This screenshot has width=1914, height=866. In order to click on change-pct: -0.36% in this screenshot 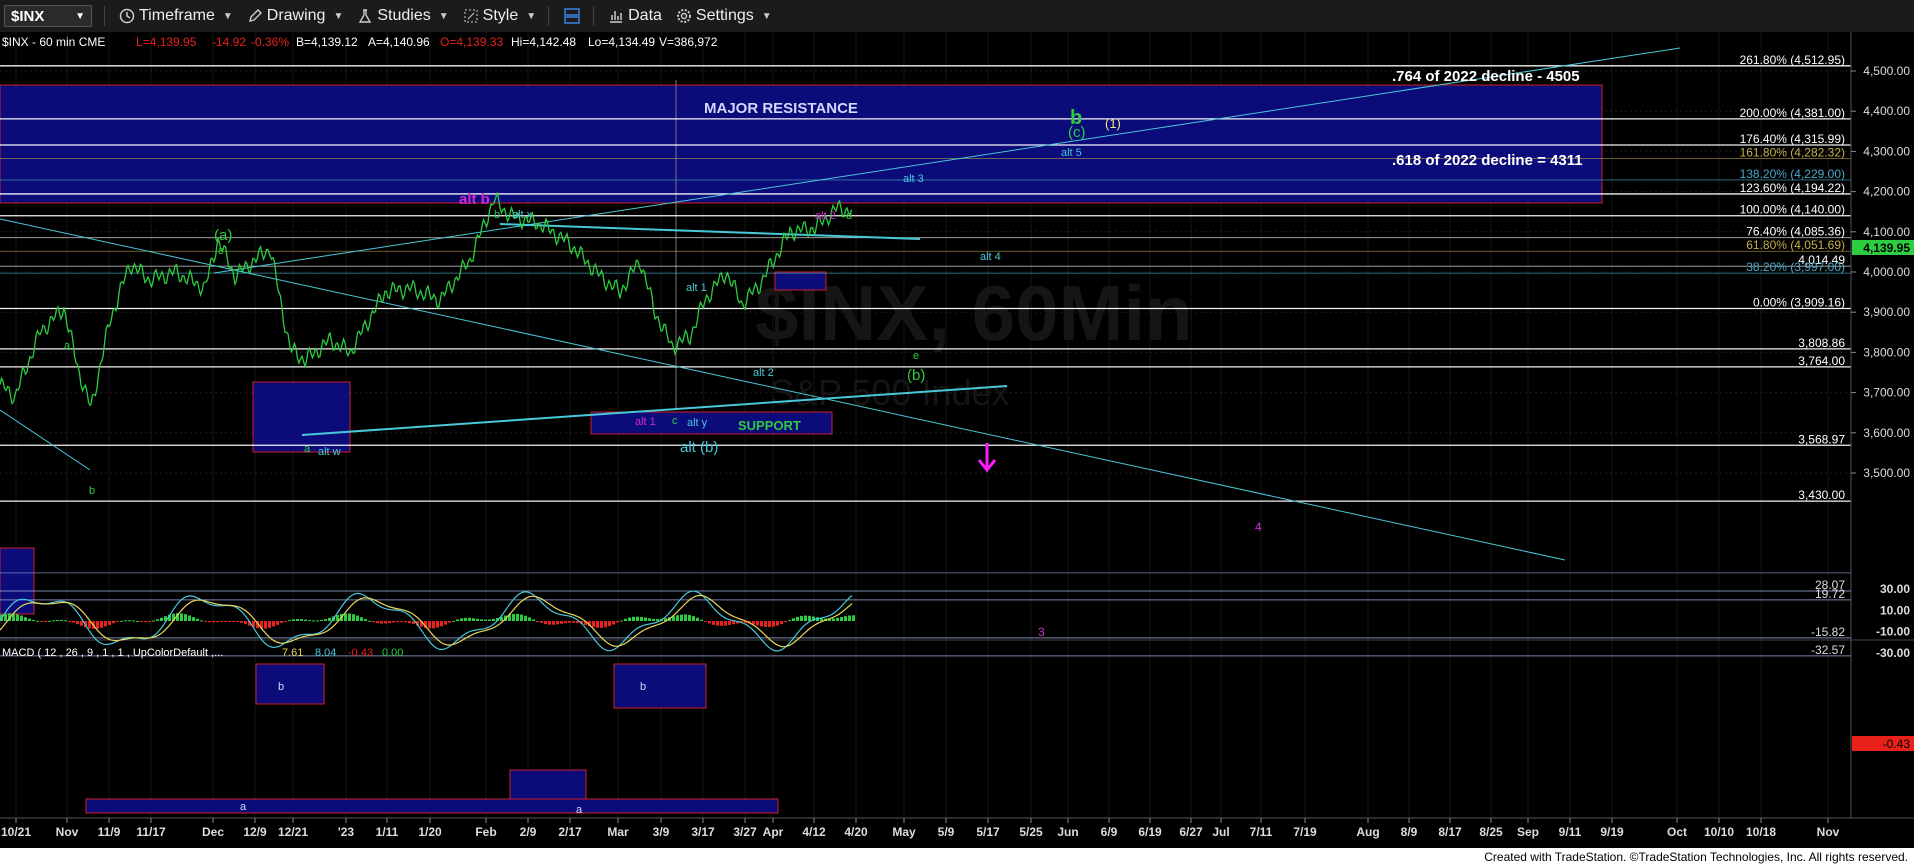, I will do `click(270, 42)`.